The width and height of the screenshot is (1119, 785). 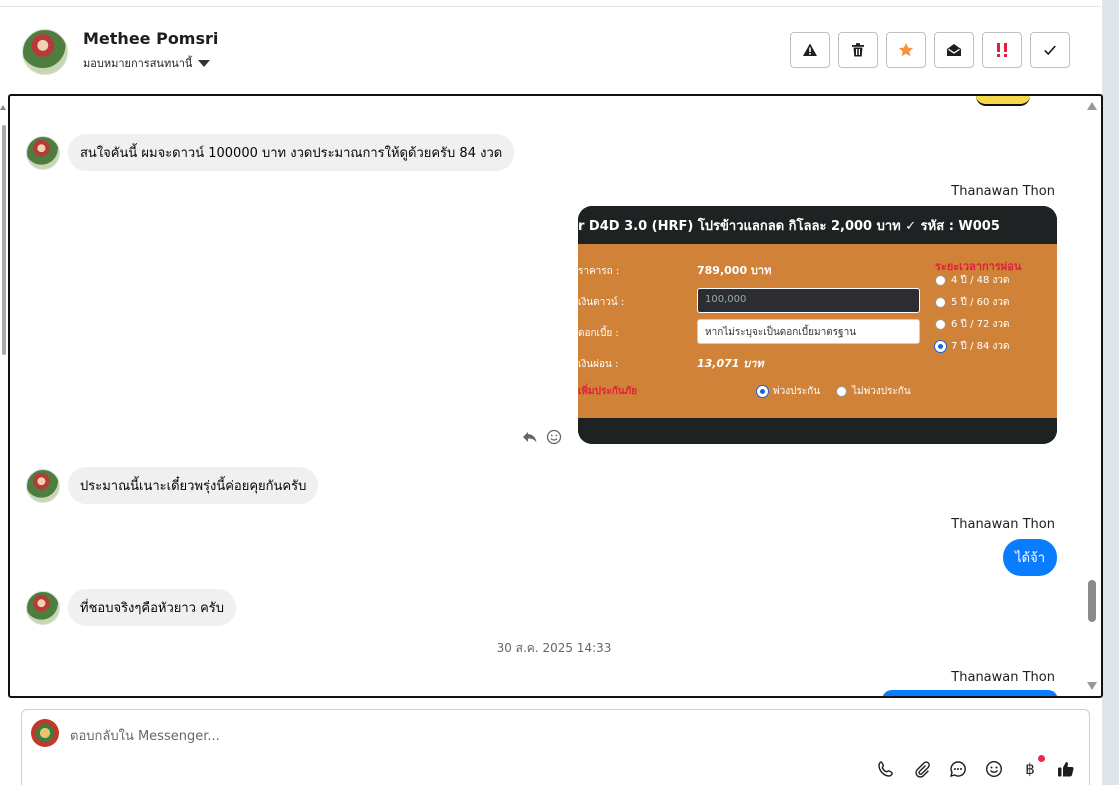 I want to click on down-payment-field: 100,000, so click(x=808, y=300).